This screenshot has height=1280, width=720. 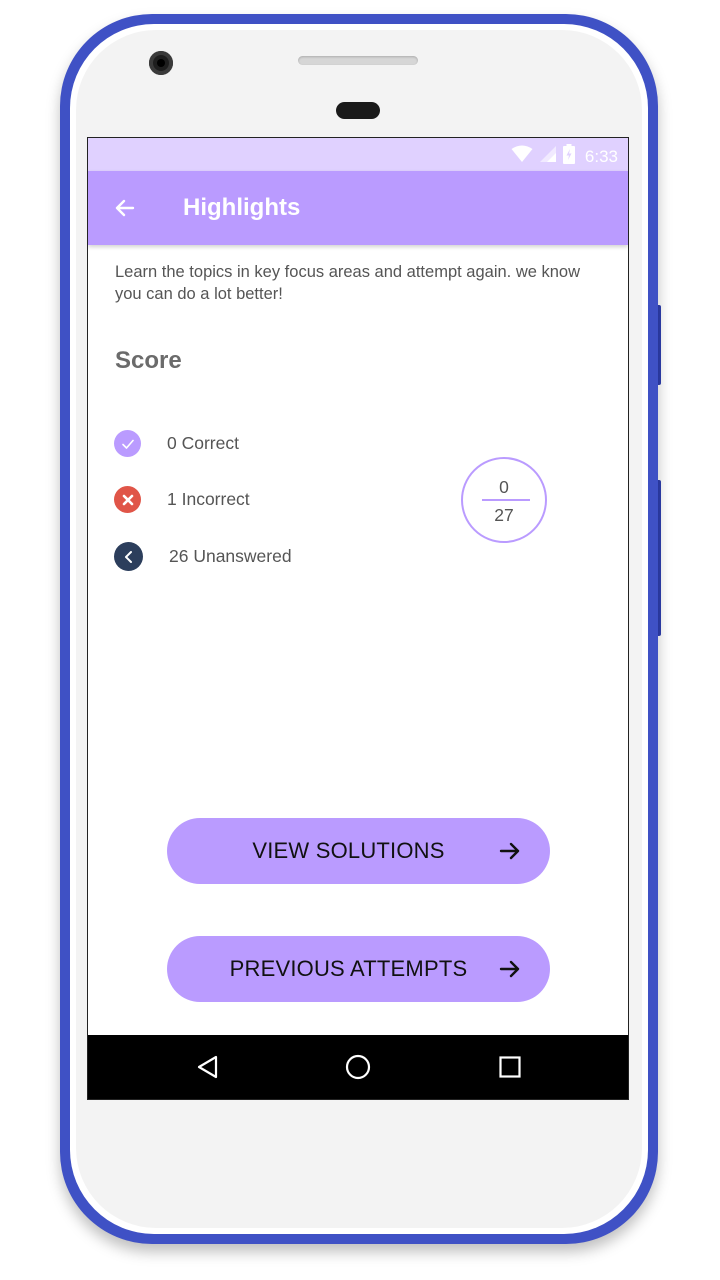 I want to click on system-nav-bar, so click(x=358, y=1067).